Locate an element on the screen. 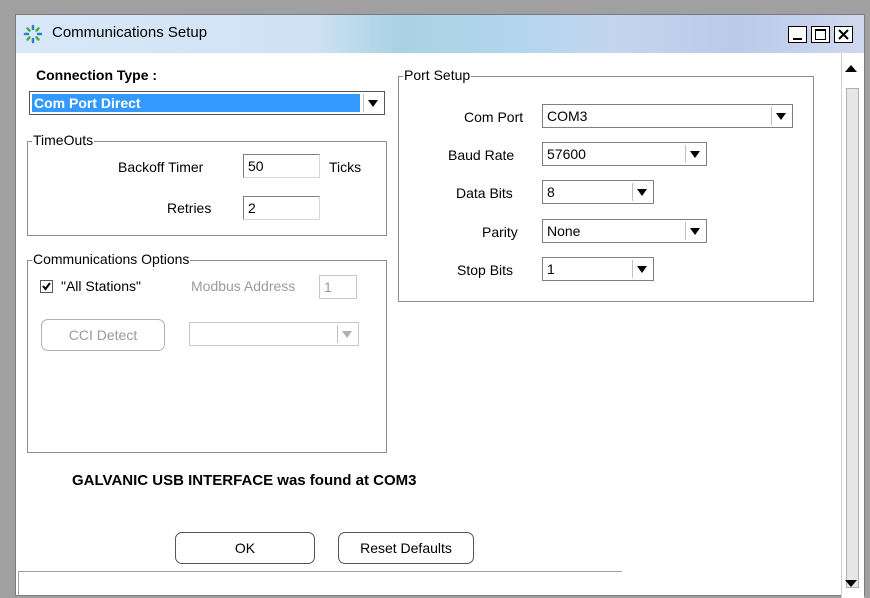 The height and width of the screenshot is (598, 870). checkmark-icon is located at coordinates (46, 286).